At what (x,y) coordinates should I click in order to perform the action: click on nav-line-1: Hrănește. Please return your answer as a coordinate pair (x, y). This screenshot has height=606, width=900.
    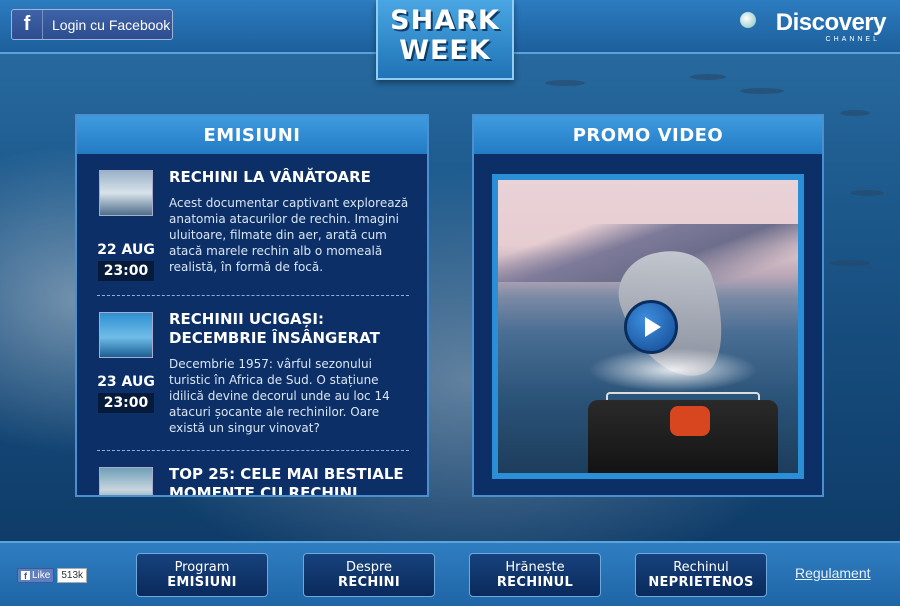
    Looking at the image, I should click on (535, 567).